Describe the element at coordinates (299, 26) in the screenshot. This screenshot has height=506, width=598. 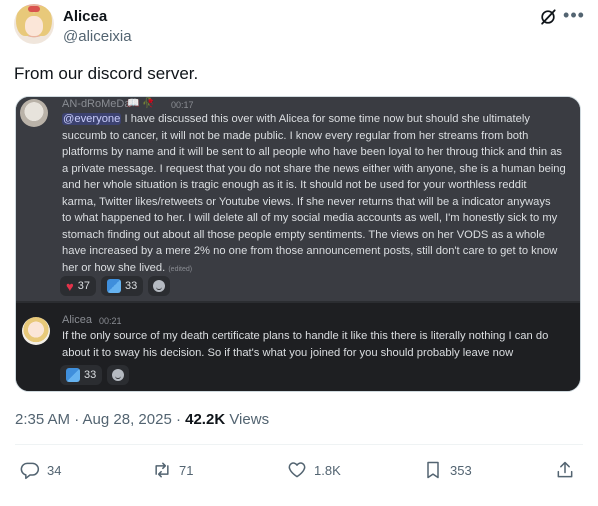
I see `tweet-header: Alicea @aliceixia •••` at that location.